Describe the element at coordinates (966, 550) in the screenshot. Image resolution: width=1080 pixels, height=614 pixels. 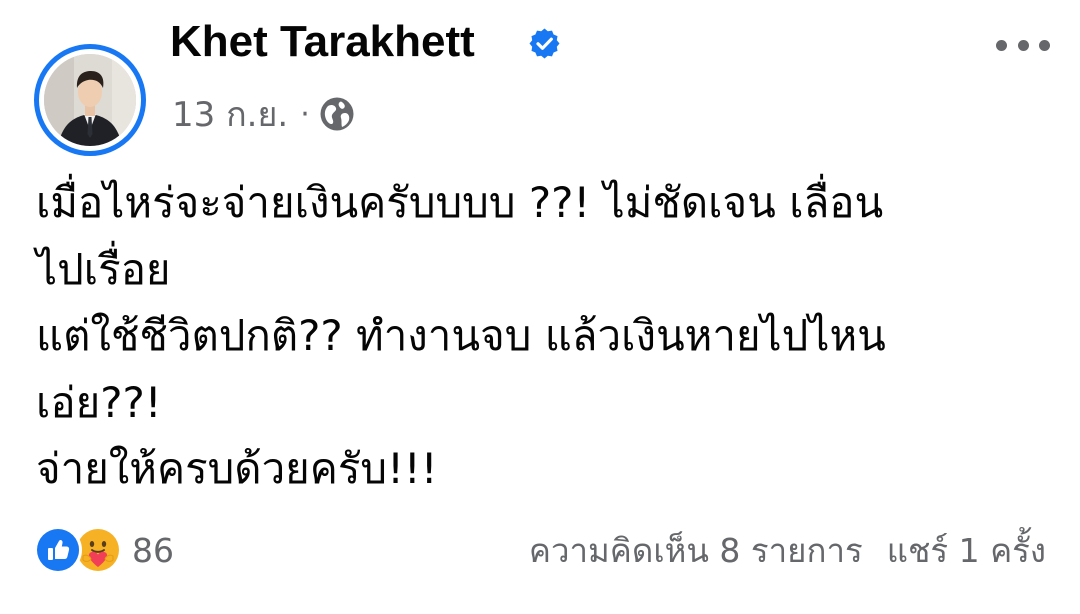
I see `shares-count-link: แชร์ 1 ครั้ง` at that location.